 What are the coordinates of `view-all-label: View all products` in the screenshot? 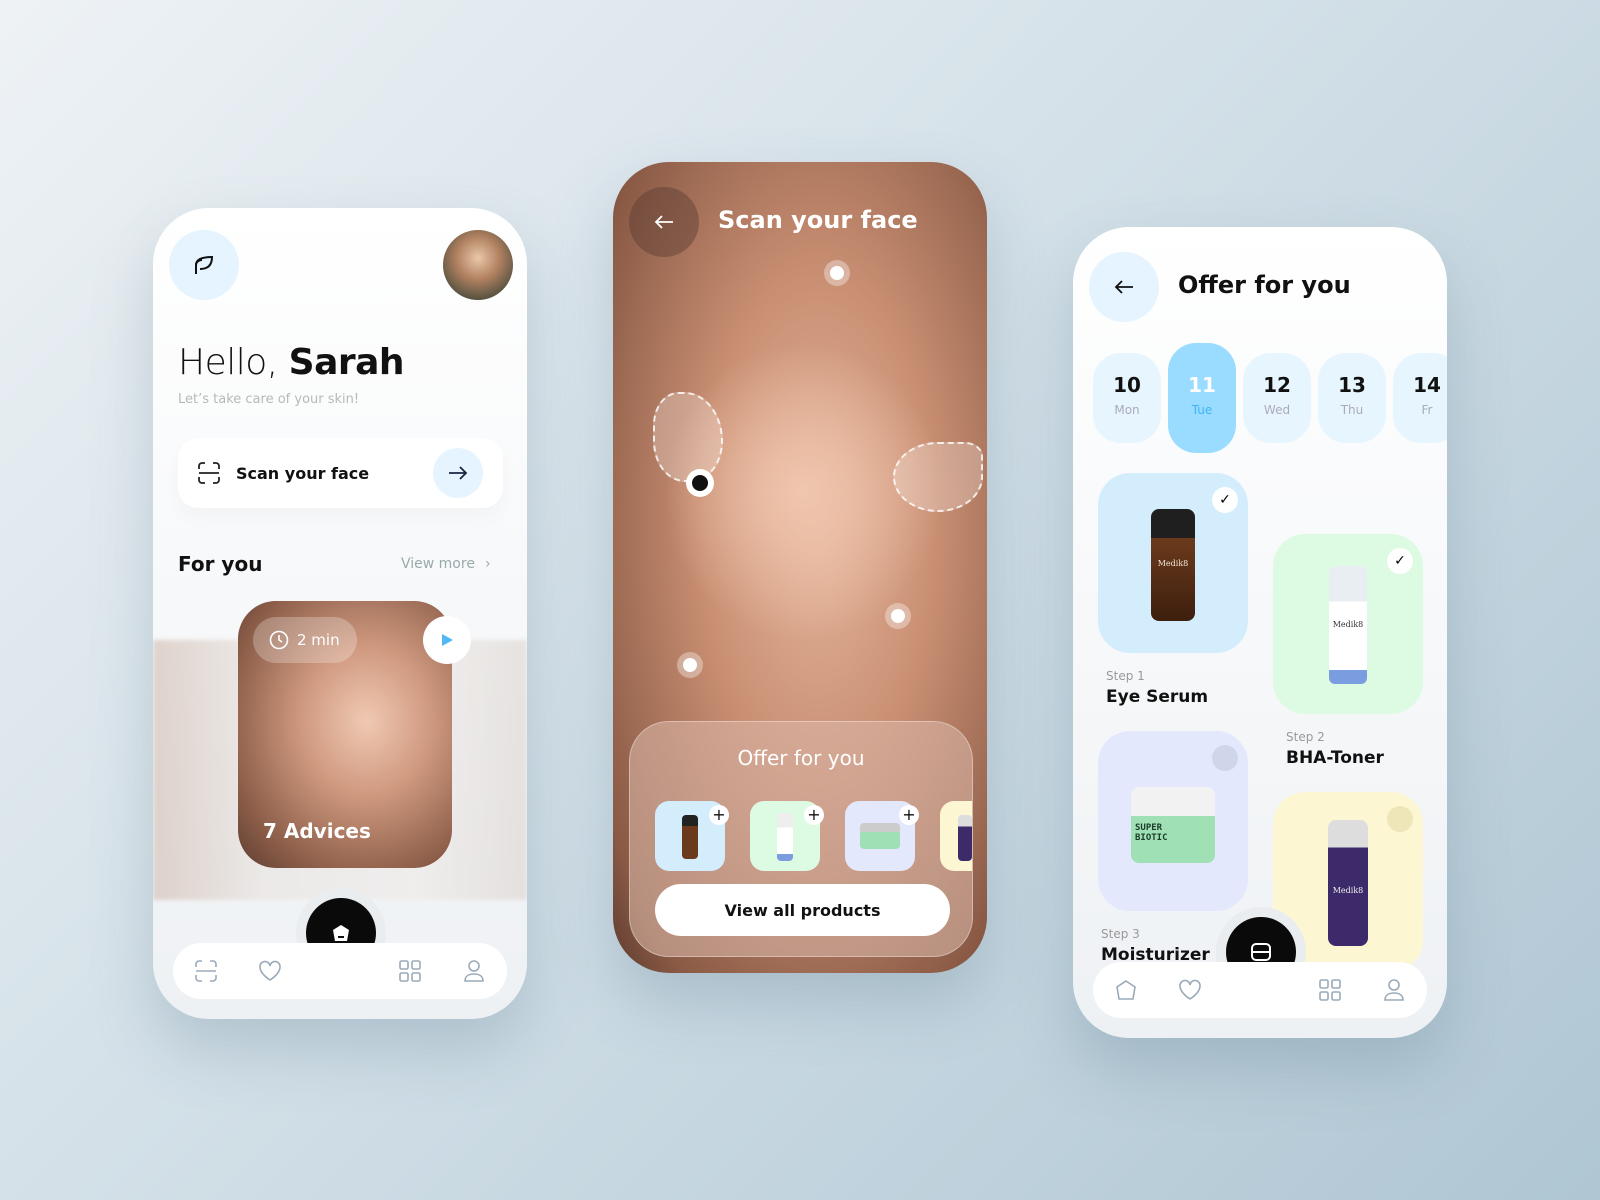 It's located at (802, 910).